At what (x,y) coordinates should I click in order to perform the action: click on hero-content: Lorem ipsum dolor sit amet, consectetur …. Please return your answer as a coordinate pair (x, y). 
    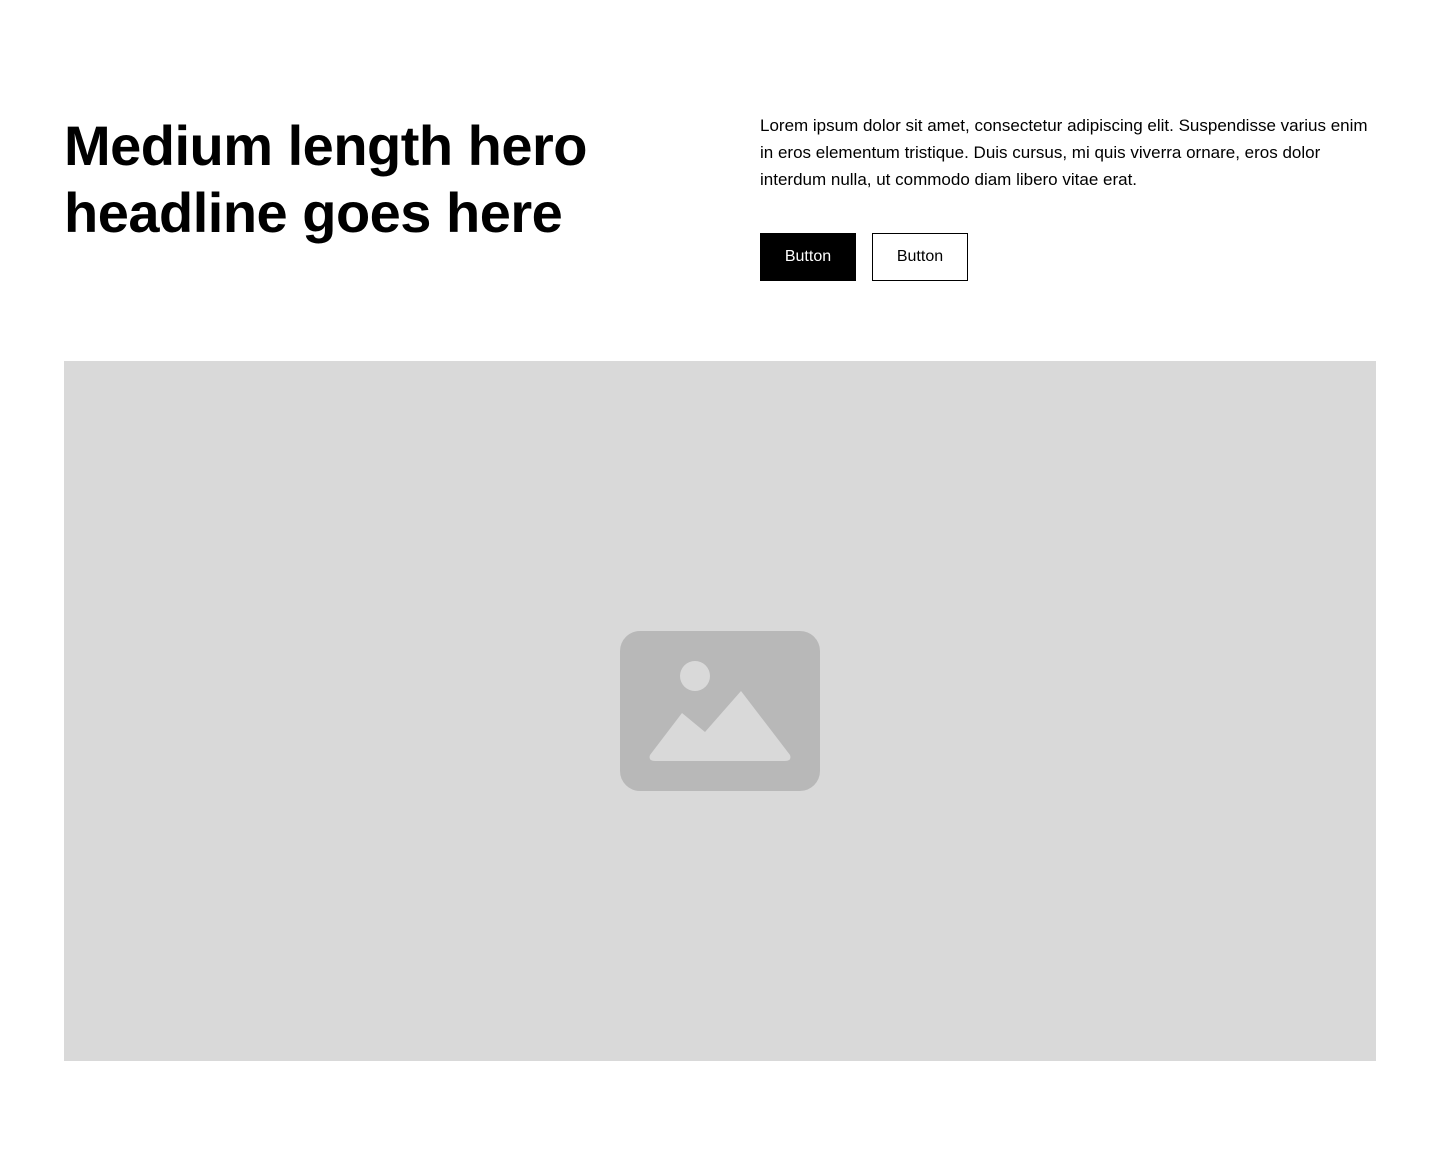
    Looking at the image, I should click on (1068, 196).